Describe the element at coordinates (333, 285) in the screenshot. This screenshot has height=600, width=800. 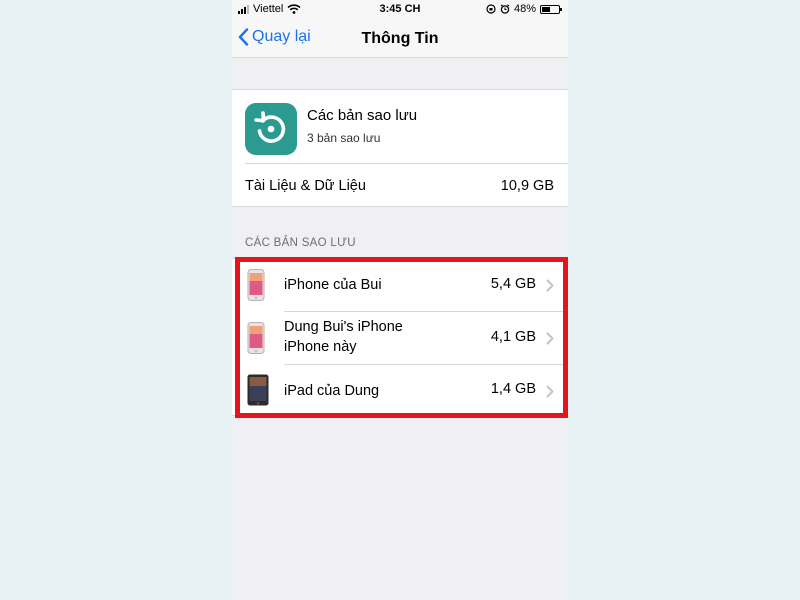
I see `backup-name: iPhone của Bui` at that location.